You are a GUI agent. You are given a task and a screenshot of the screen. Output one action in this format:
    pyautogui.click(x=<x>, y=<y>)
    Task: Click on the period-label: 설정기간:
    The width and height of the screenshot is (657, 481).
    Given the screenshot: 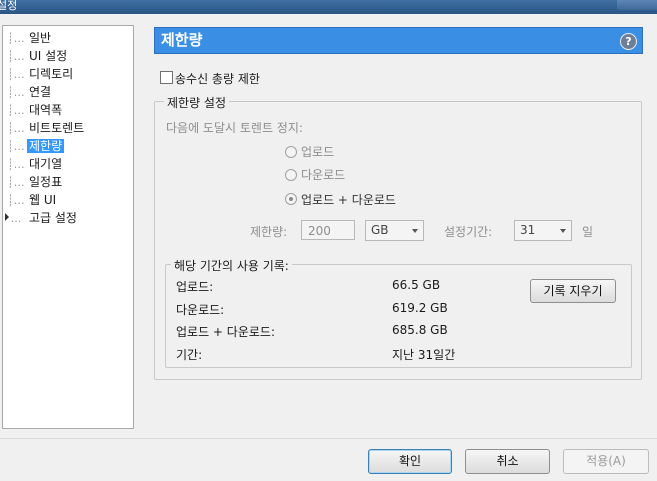 What is the action you would take?
    pyautogui.click(x=468, y=232)
    